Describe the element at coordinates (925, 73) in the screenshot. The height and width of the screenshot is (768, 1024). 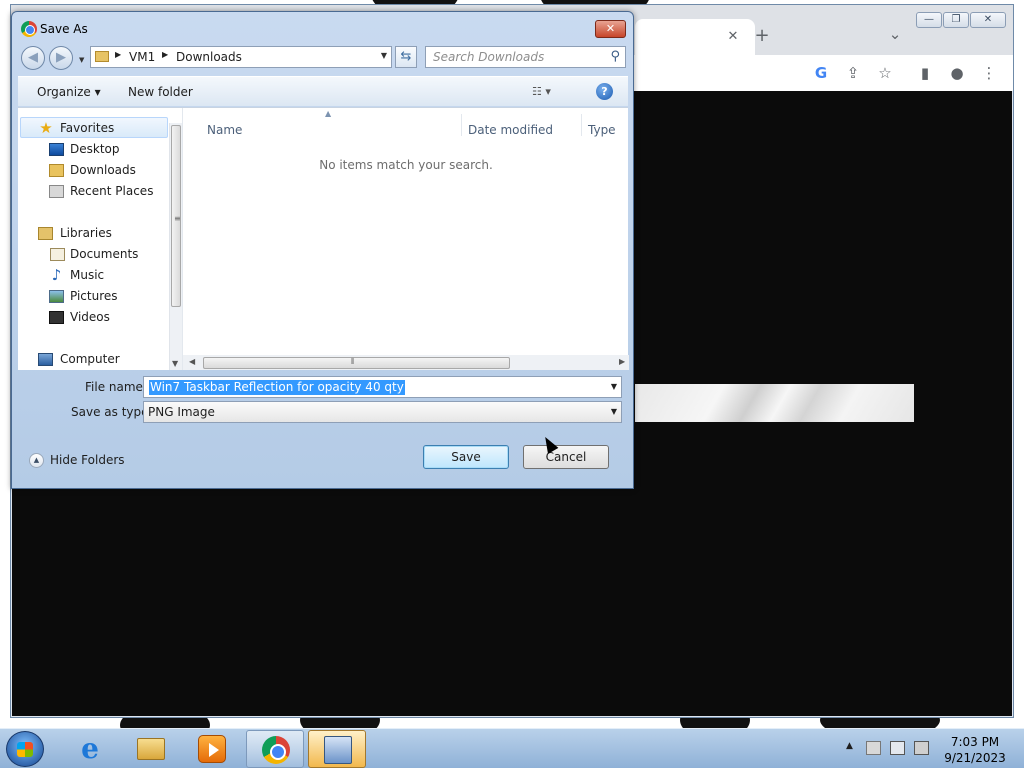
I see `side-panel-icon: ▮` at that location.